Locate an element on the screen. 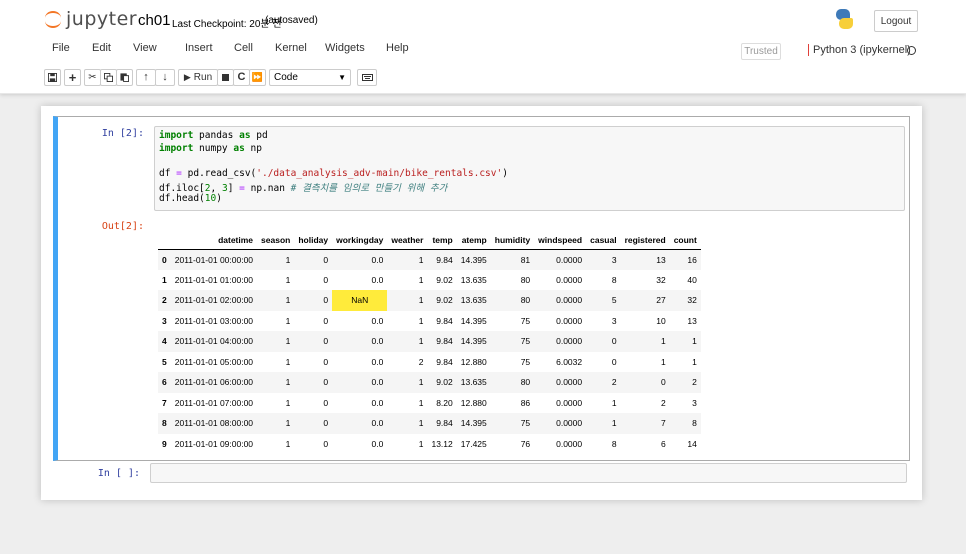 This screenshot has height=554, width=966. table-cell: 32 is located at coordinates (661, 279).